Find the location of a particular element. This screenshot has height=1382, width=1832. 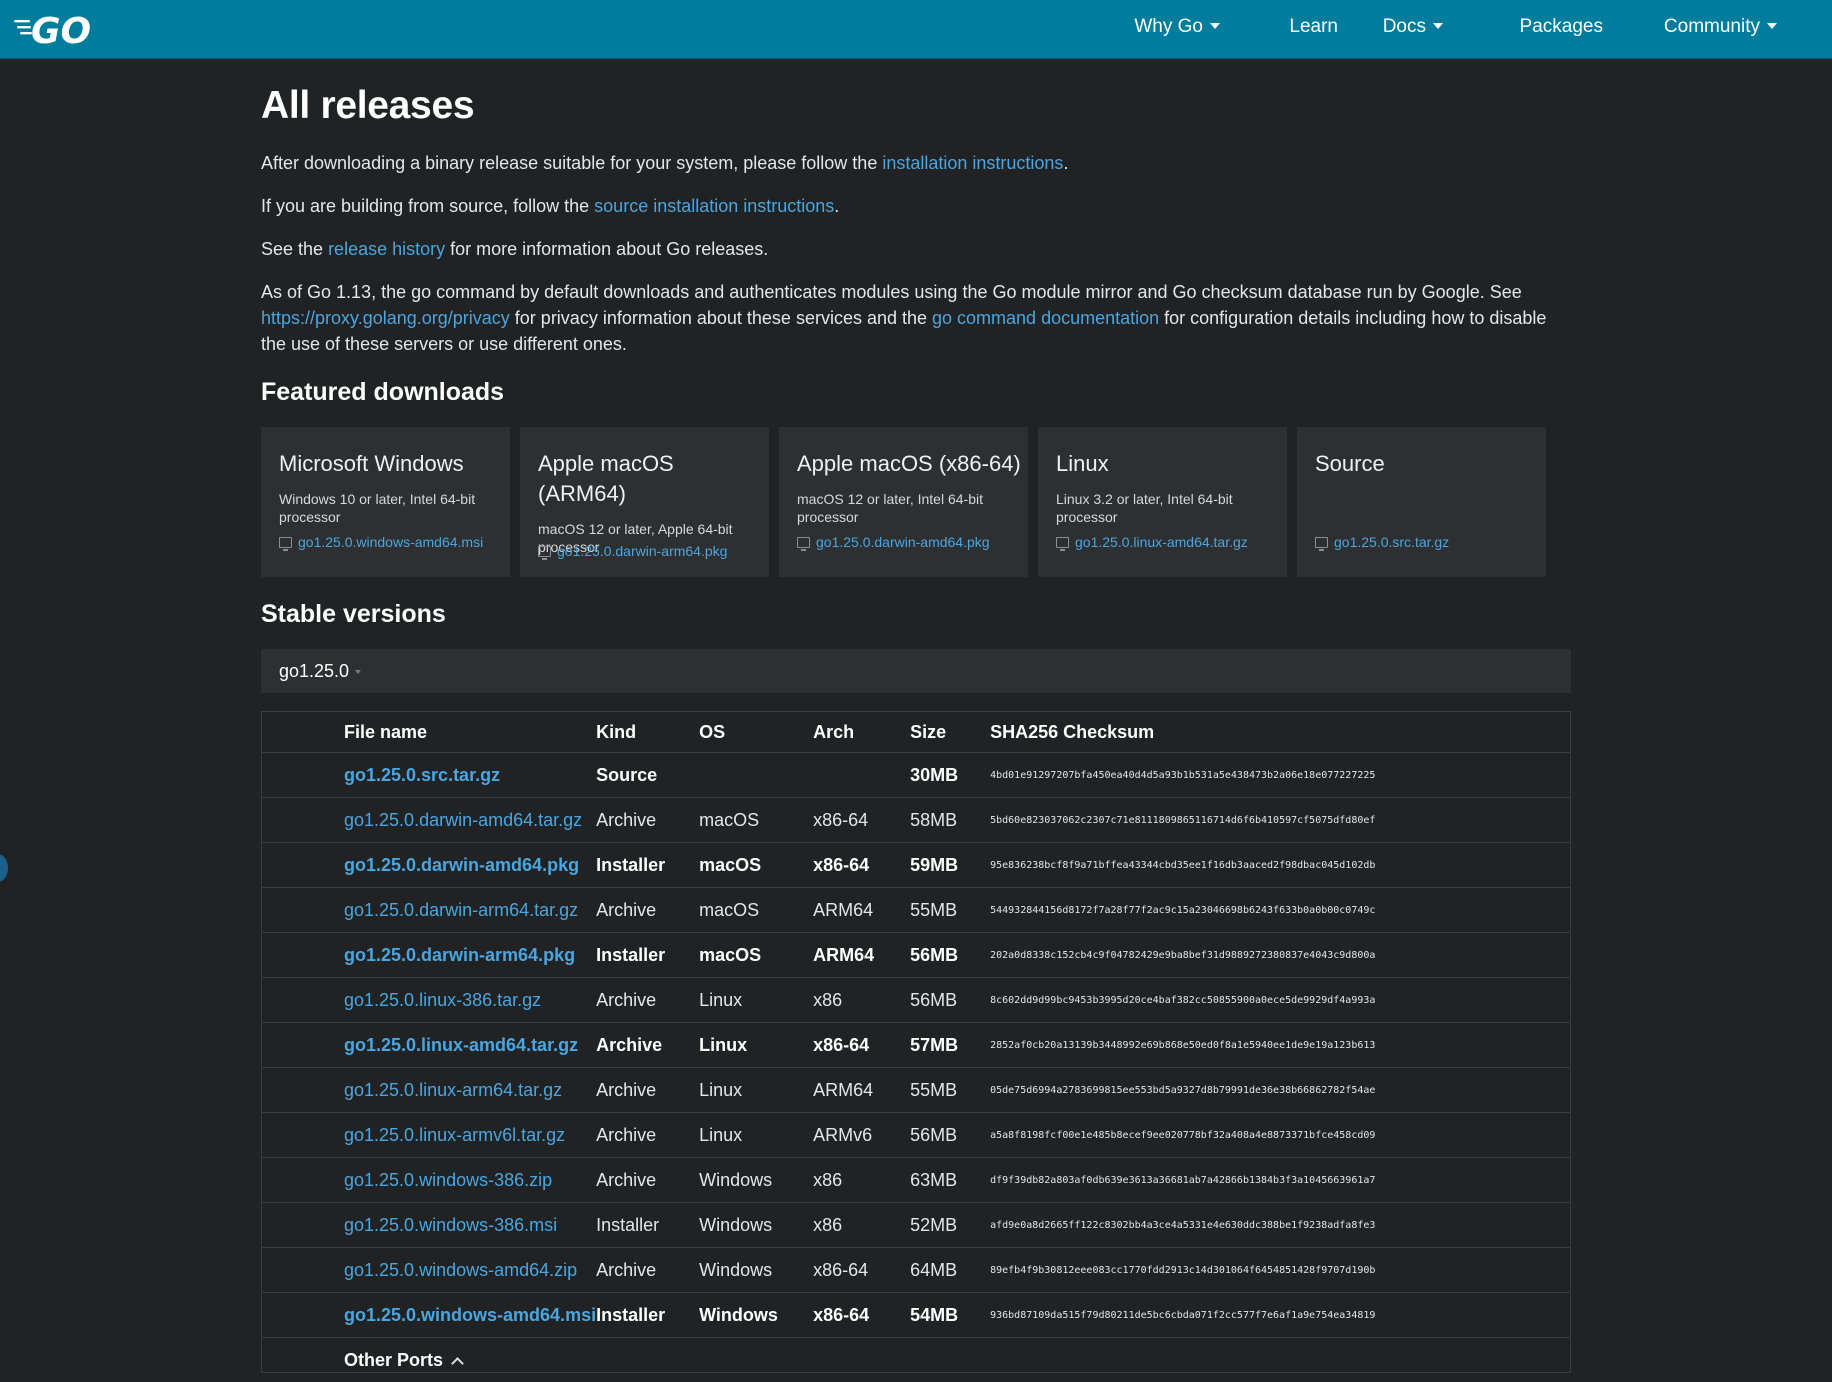

file-download-link: go1.25.0.linux-amd64.tar.gz is located at coordinates (461, 1045).